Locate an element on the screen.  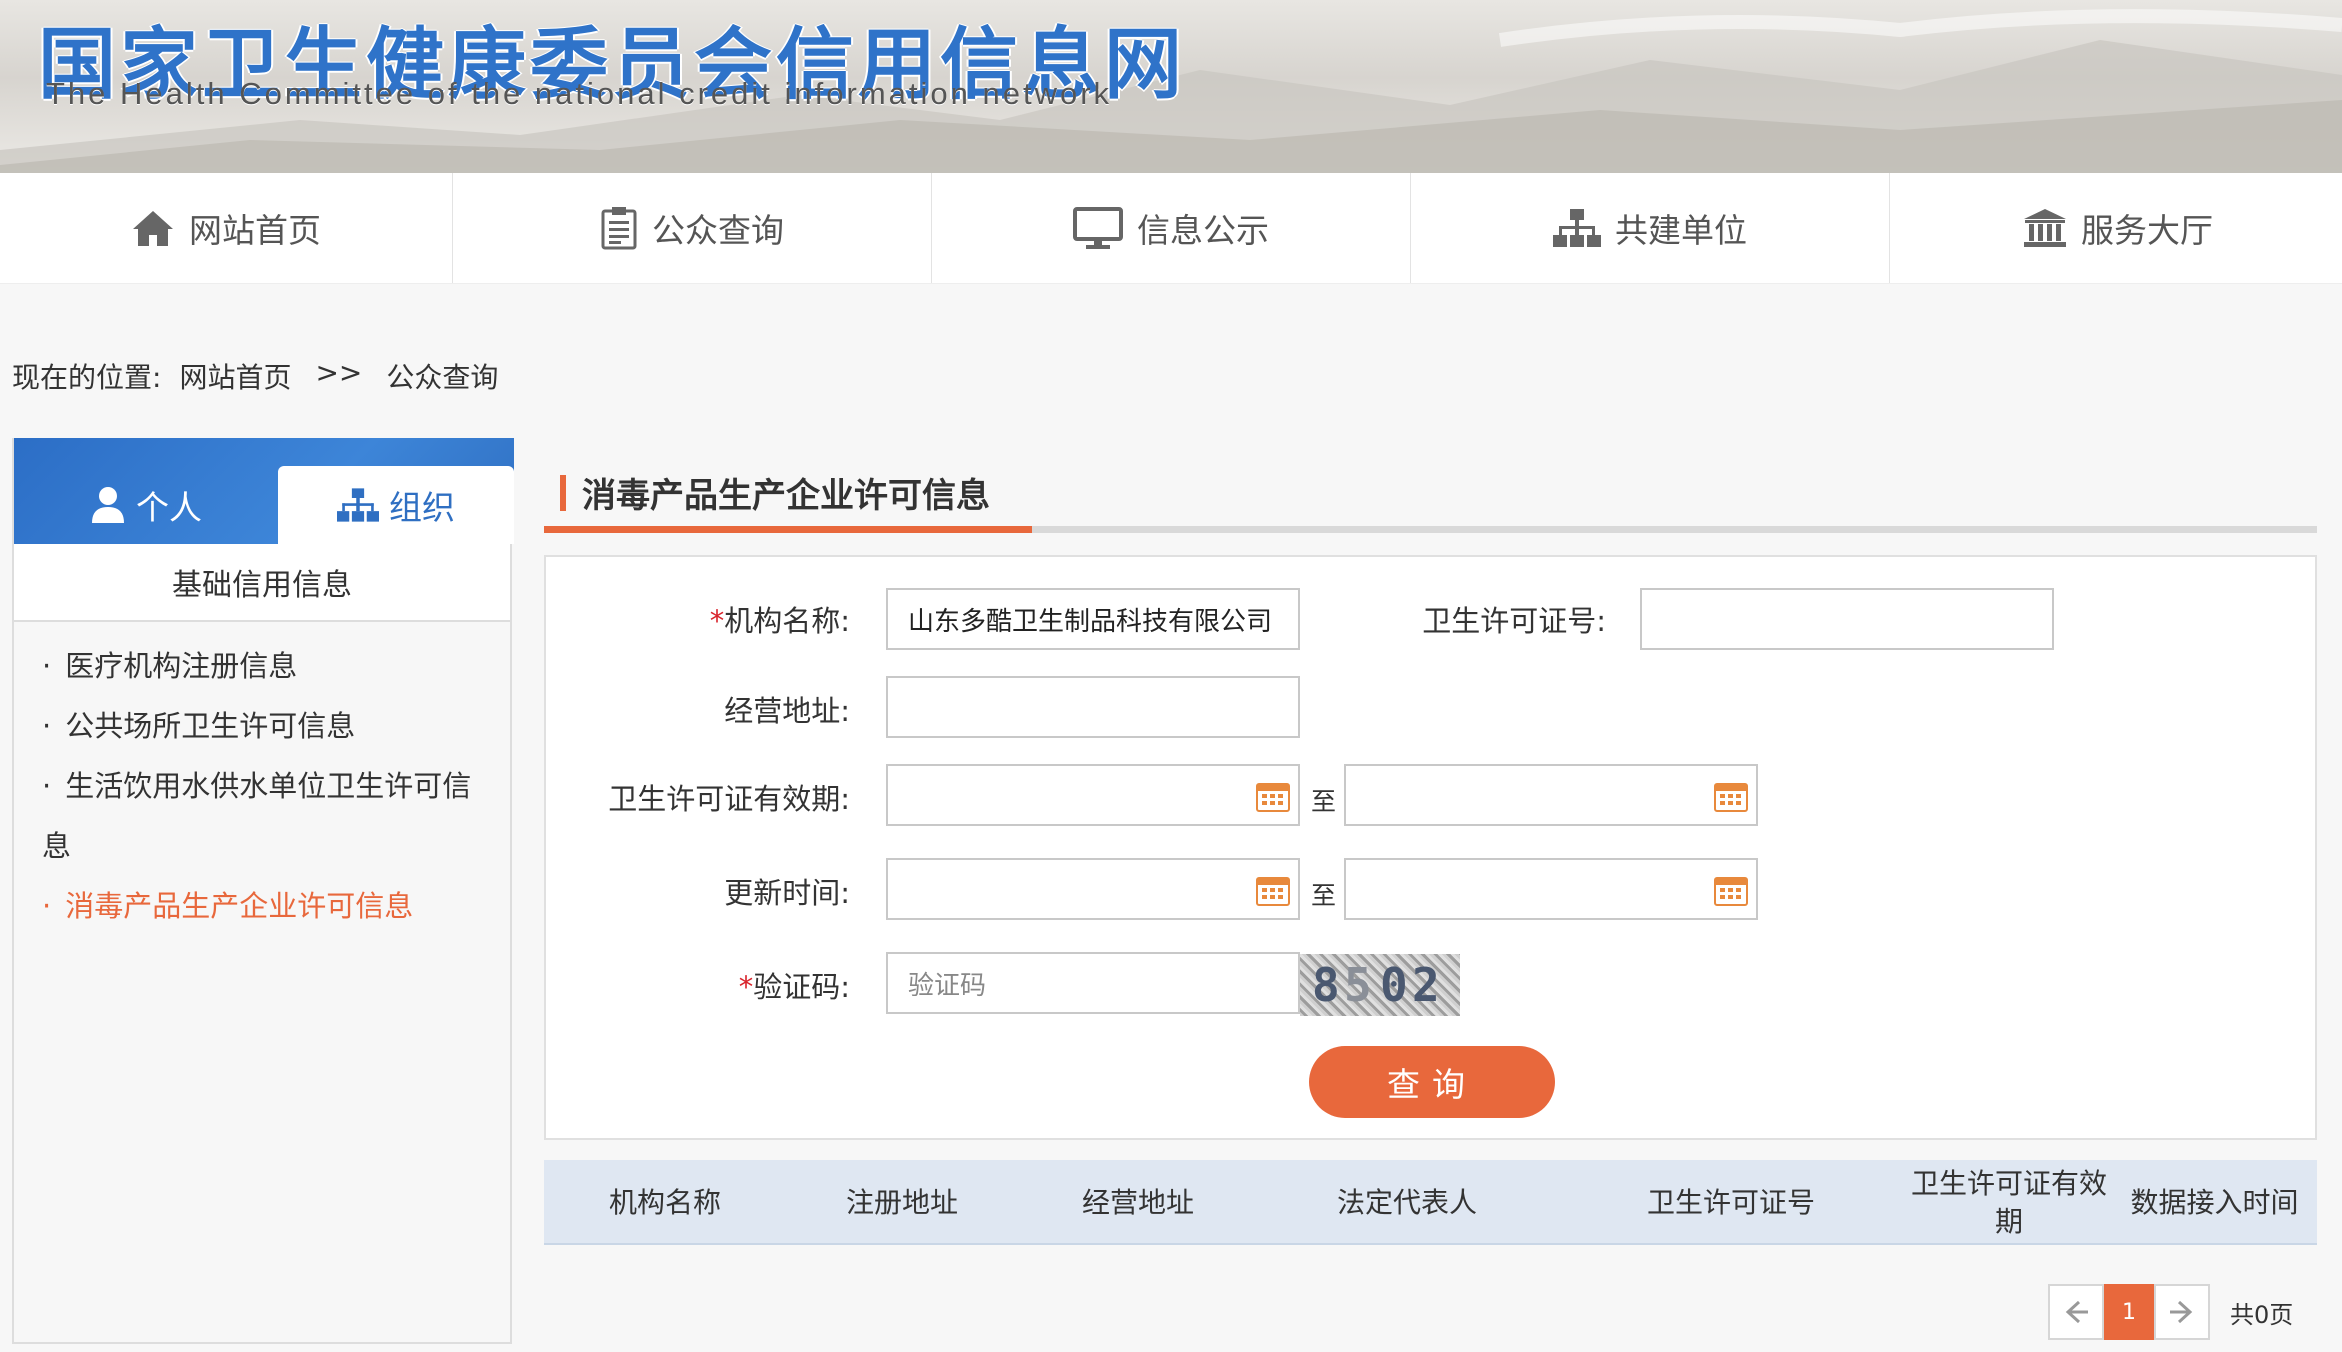
nav-item-public-query: 公众查询 is located at coordinates (692, 228).